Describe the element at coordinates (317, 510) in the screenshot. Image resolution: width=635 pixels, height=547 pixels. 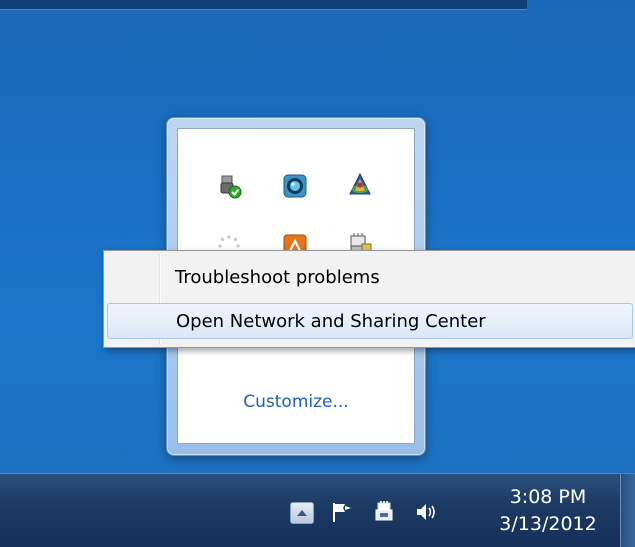
I see `taskbar: 3:08 PM 3/13/2012` at that location.